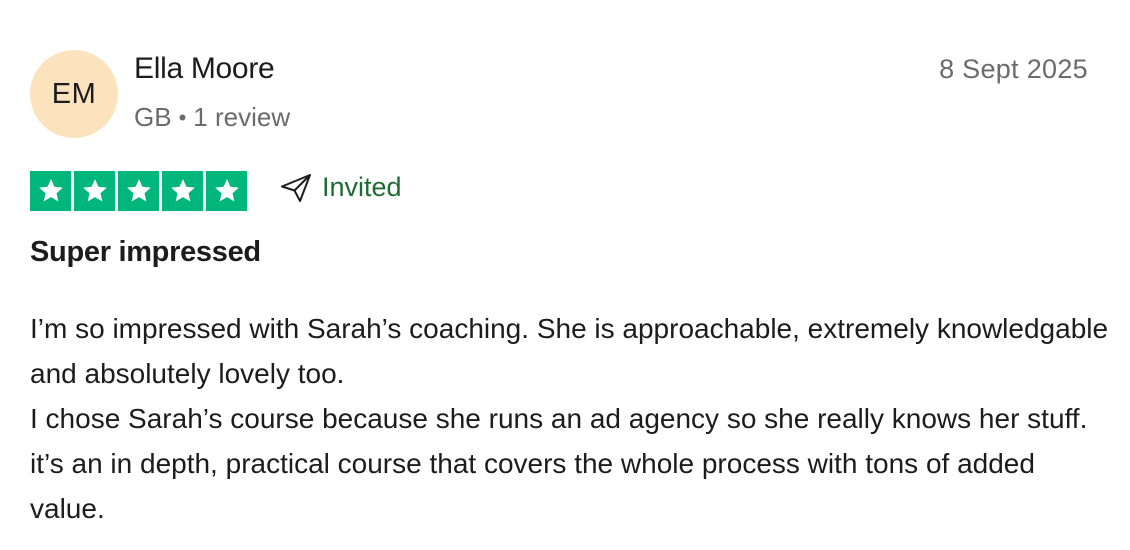 Image resolution: width=1130 pixels, height=550 pixels. What do you see at coordinates (242, 117) in the screenshot?
I see `reviewer-review-count: 1 review` at bounding box center [242, 117].